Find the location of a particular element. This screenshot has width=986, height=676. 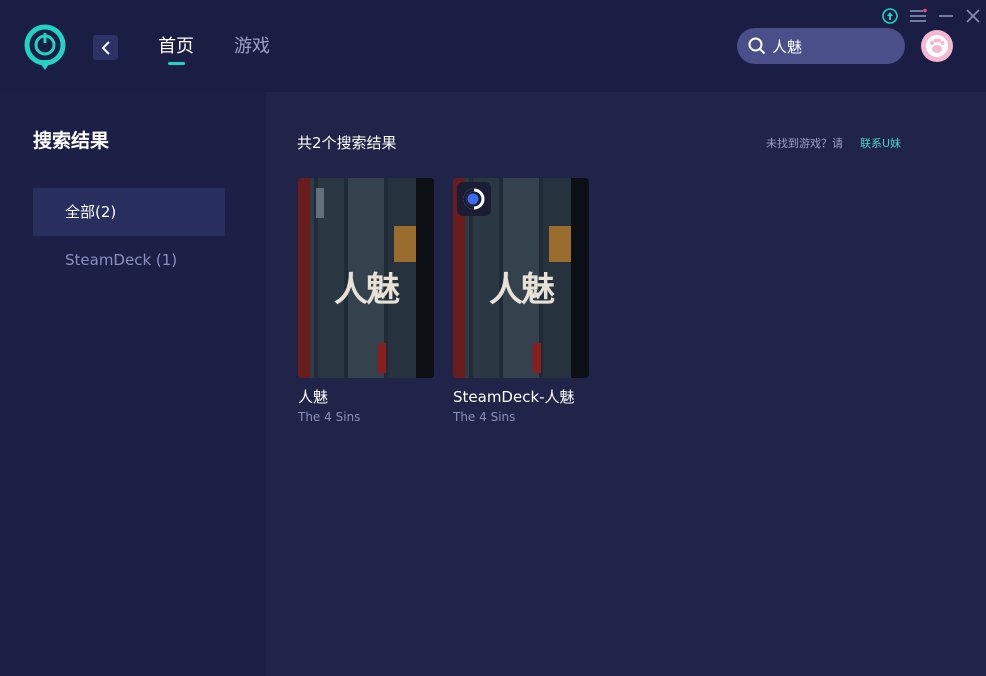

game-card: 人魅 人魅 The 4 Sins is located at coordinates (366, 301).